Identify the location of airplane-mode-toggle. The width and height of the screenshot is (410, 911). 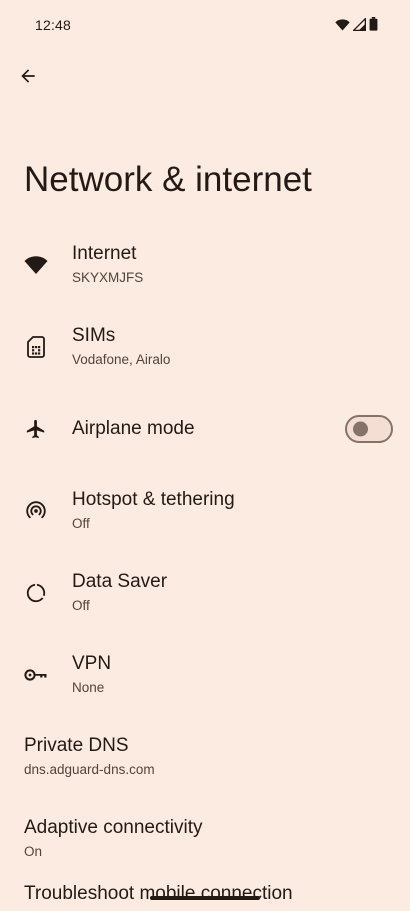
(369, 429).